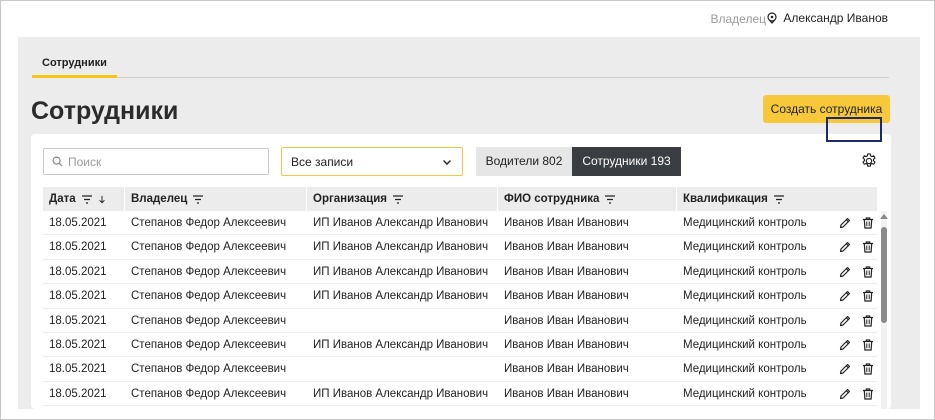 This screenshot has height=420, width=935. Describe the element at coordinates (163, 161) in the screenshot. I see `search-input` at that location.